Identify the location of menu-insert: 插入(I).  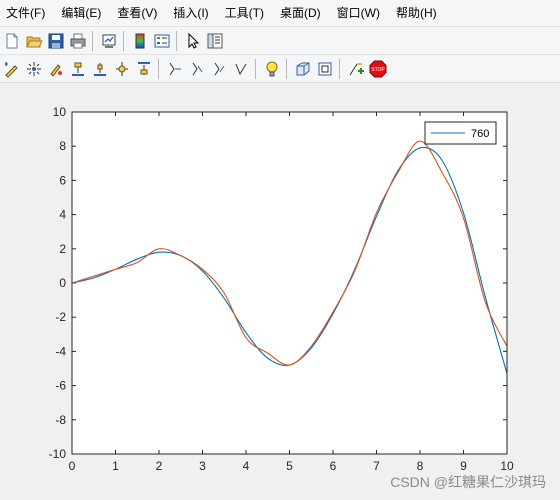
(190, 13).